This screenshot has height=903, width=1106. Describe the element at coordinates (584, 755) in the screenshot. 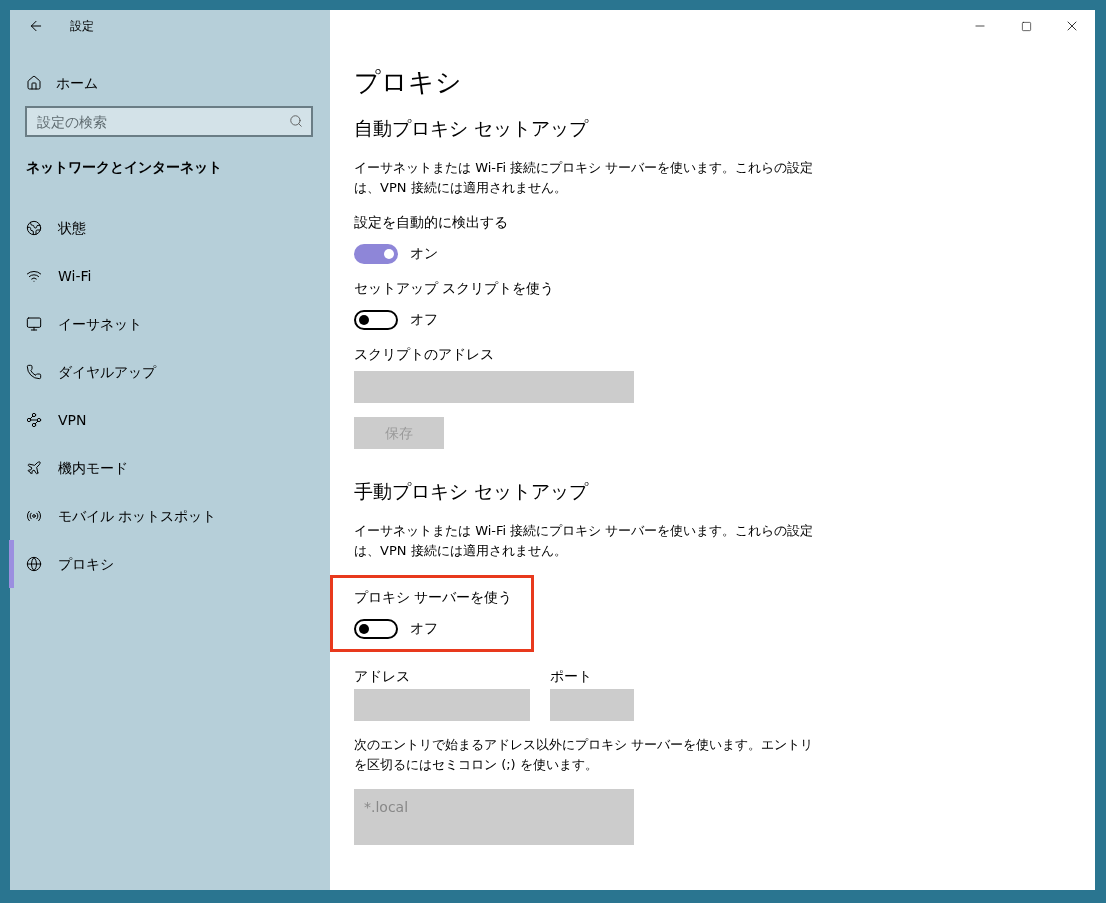

I see `description: 次のエントリで始まるアドレス以外にプロキシ サーバーを使います。エントリを区切るにはセミコロン (;) を使います。` at that location.